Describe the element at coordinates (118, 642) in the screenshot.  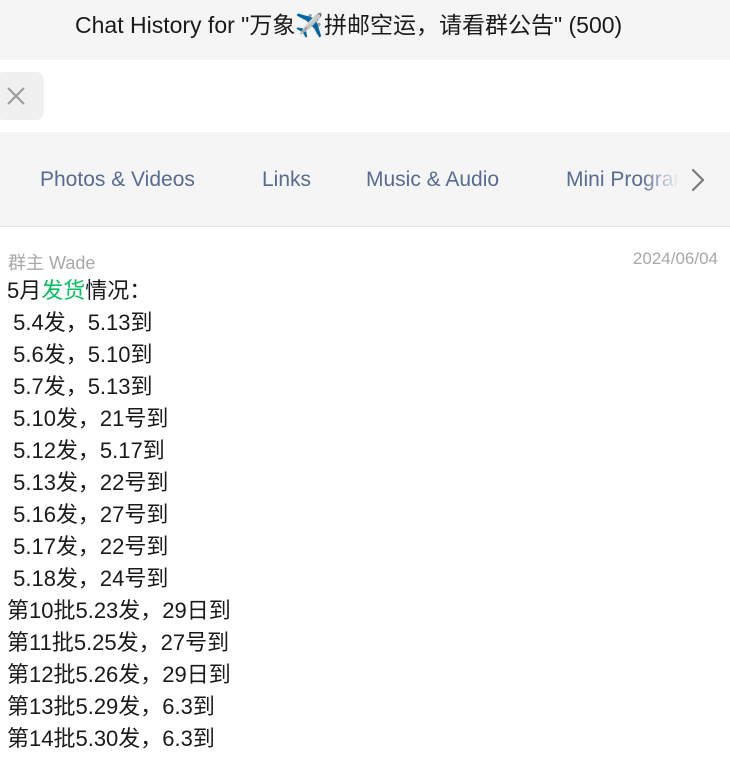
I see `message-line: 第11批5.25发，27号到` at that location.